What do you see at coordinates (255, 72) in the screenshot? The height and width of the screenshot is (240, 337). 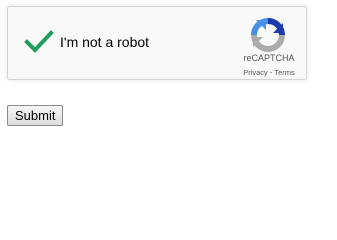 I see `privacy-link: Privacy` at bounding box center [255, 72].